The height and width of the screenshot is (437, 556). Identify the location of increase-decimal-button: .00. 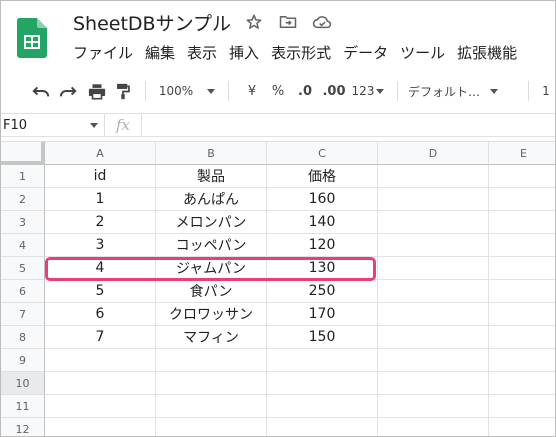
(334, 91).